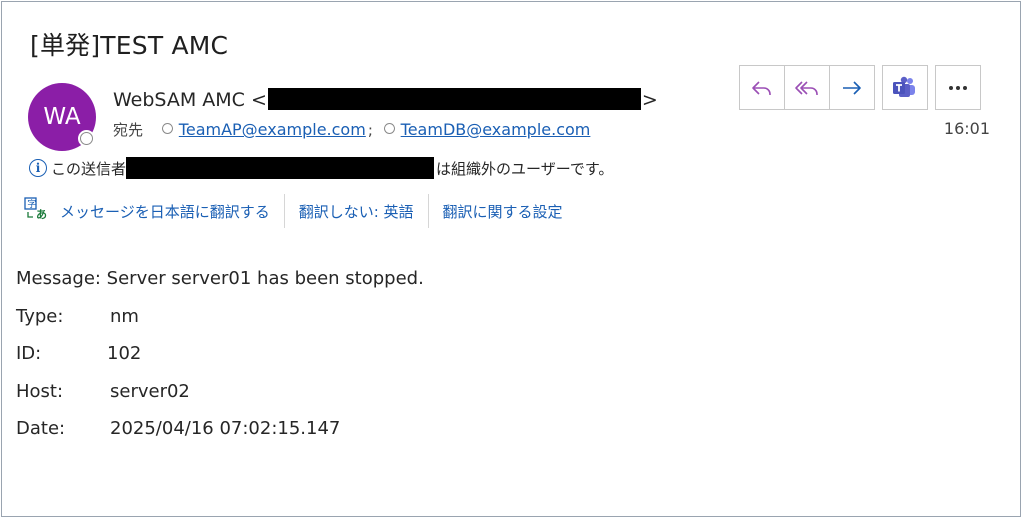  I want to click on dont-translate-button: 翻訳しない: 英語, so click(356, 211).